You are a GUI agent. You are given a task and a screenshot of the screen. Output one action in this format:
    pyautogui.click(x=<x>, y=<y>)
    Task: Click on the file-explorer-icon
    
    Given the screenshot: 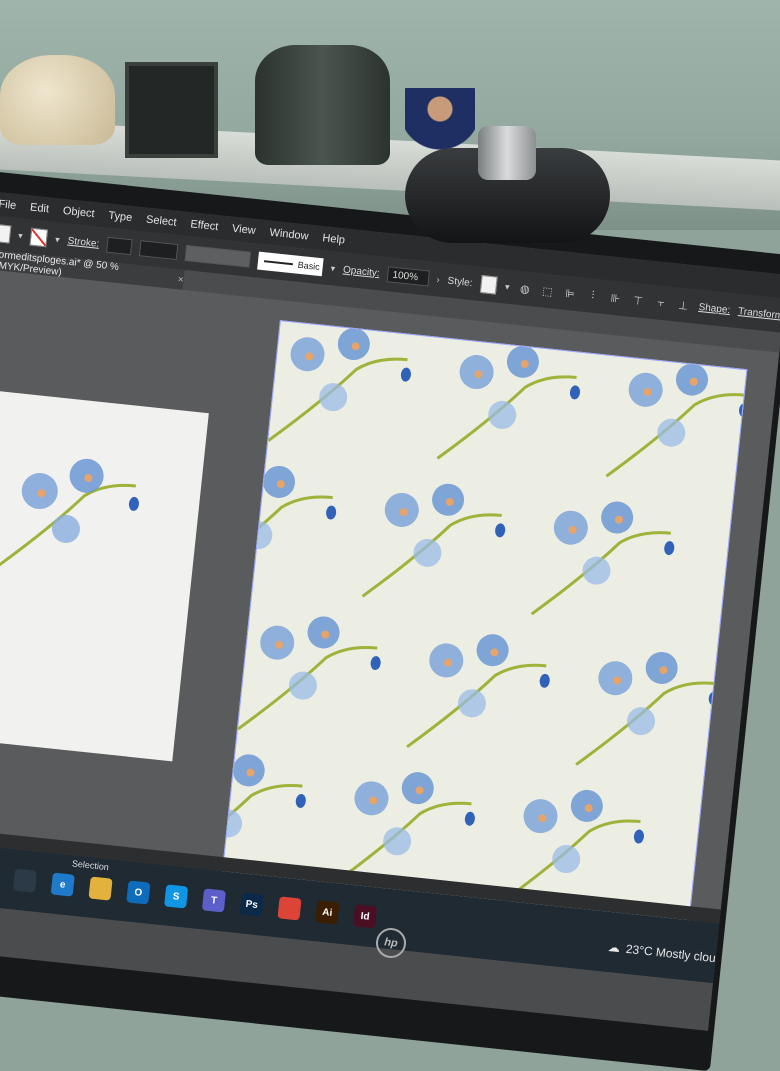 What is the action you would take?
    pyautogui.click(x=100, y=888)
    